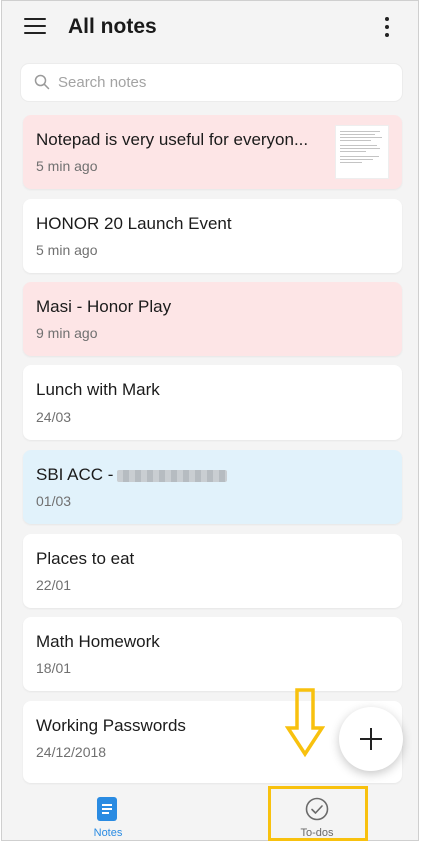 The height and width of the screenshot is (843, 424). What do you see at coordinates (387, 27) in the screenshot?
I see `more-options-icon` at bounding box center [387, 27].